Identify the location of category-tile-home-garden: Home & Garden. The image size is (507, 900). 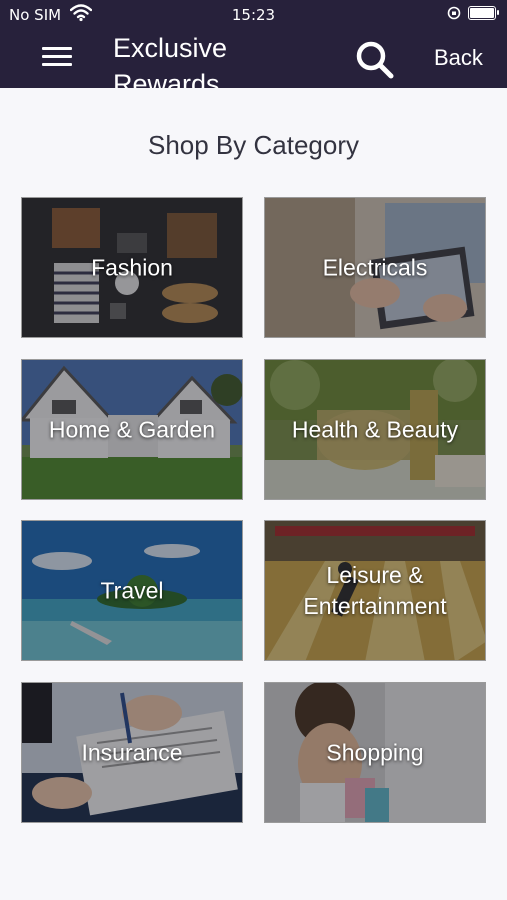
(132, 429).